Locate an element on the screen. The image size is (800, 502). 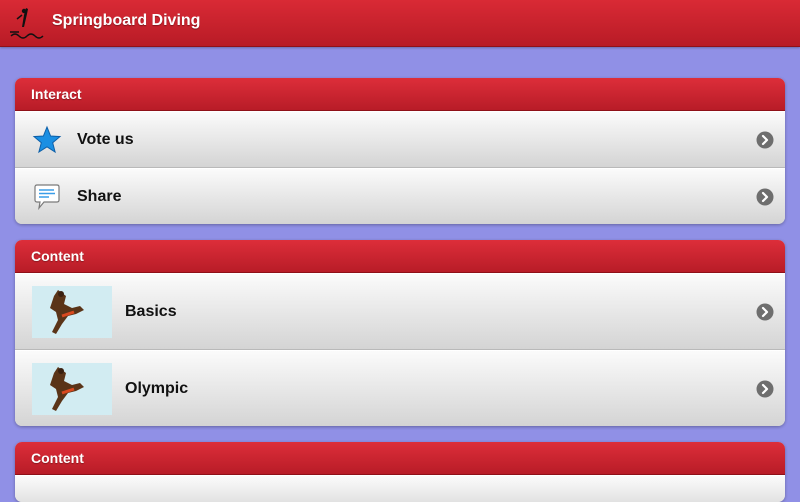
section-header-interact: Interact is located at coordinates (400, 94).